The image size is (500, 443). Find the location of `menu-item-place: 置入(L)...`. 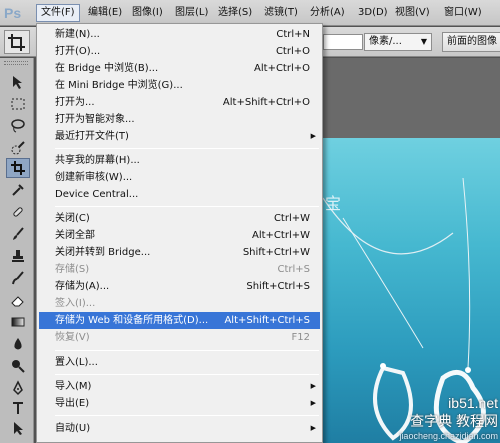

menu-item-place: 置入(L)... is located at coordinates (179, 362).